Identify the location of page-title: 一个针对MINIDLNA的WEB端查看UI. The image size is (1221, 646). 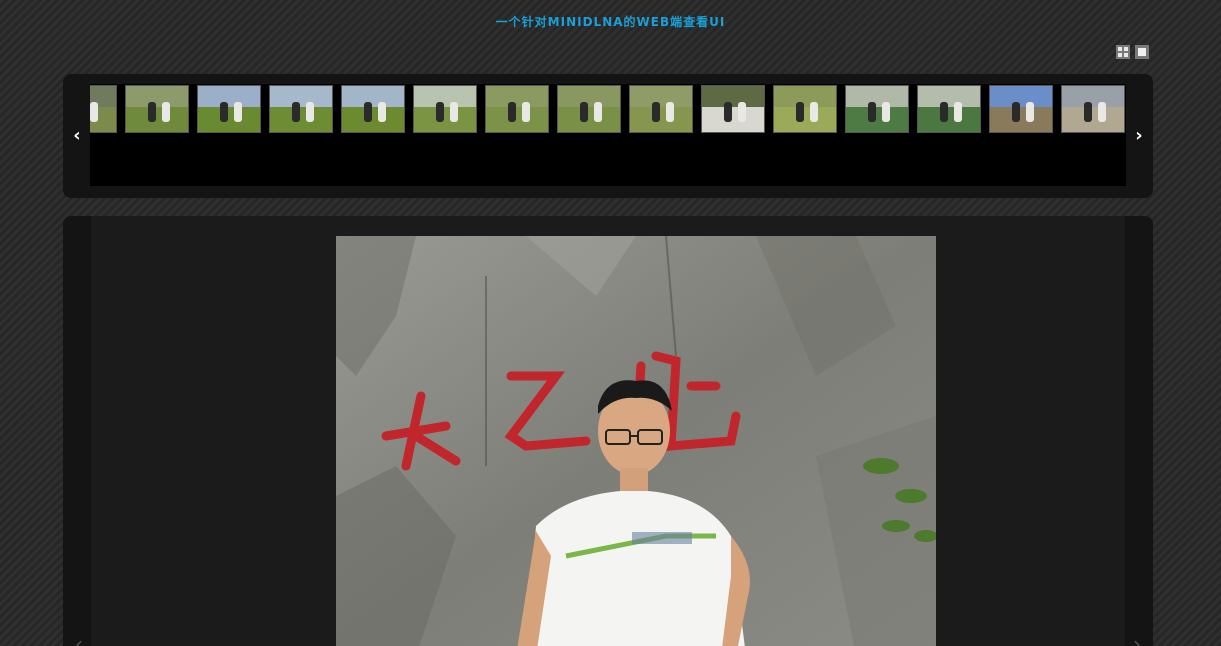
(610, 22).